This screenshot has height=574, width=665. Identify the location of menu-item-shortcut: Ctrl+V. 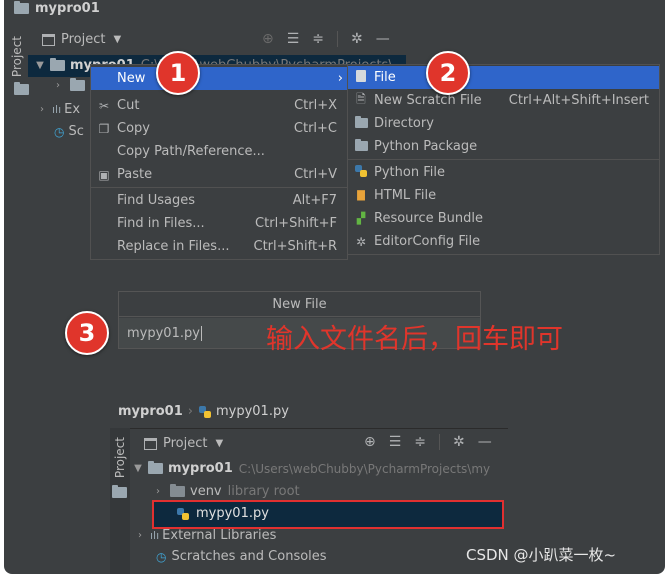
(315, 174).